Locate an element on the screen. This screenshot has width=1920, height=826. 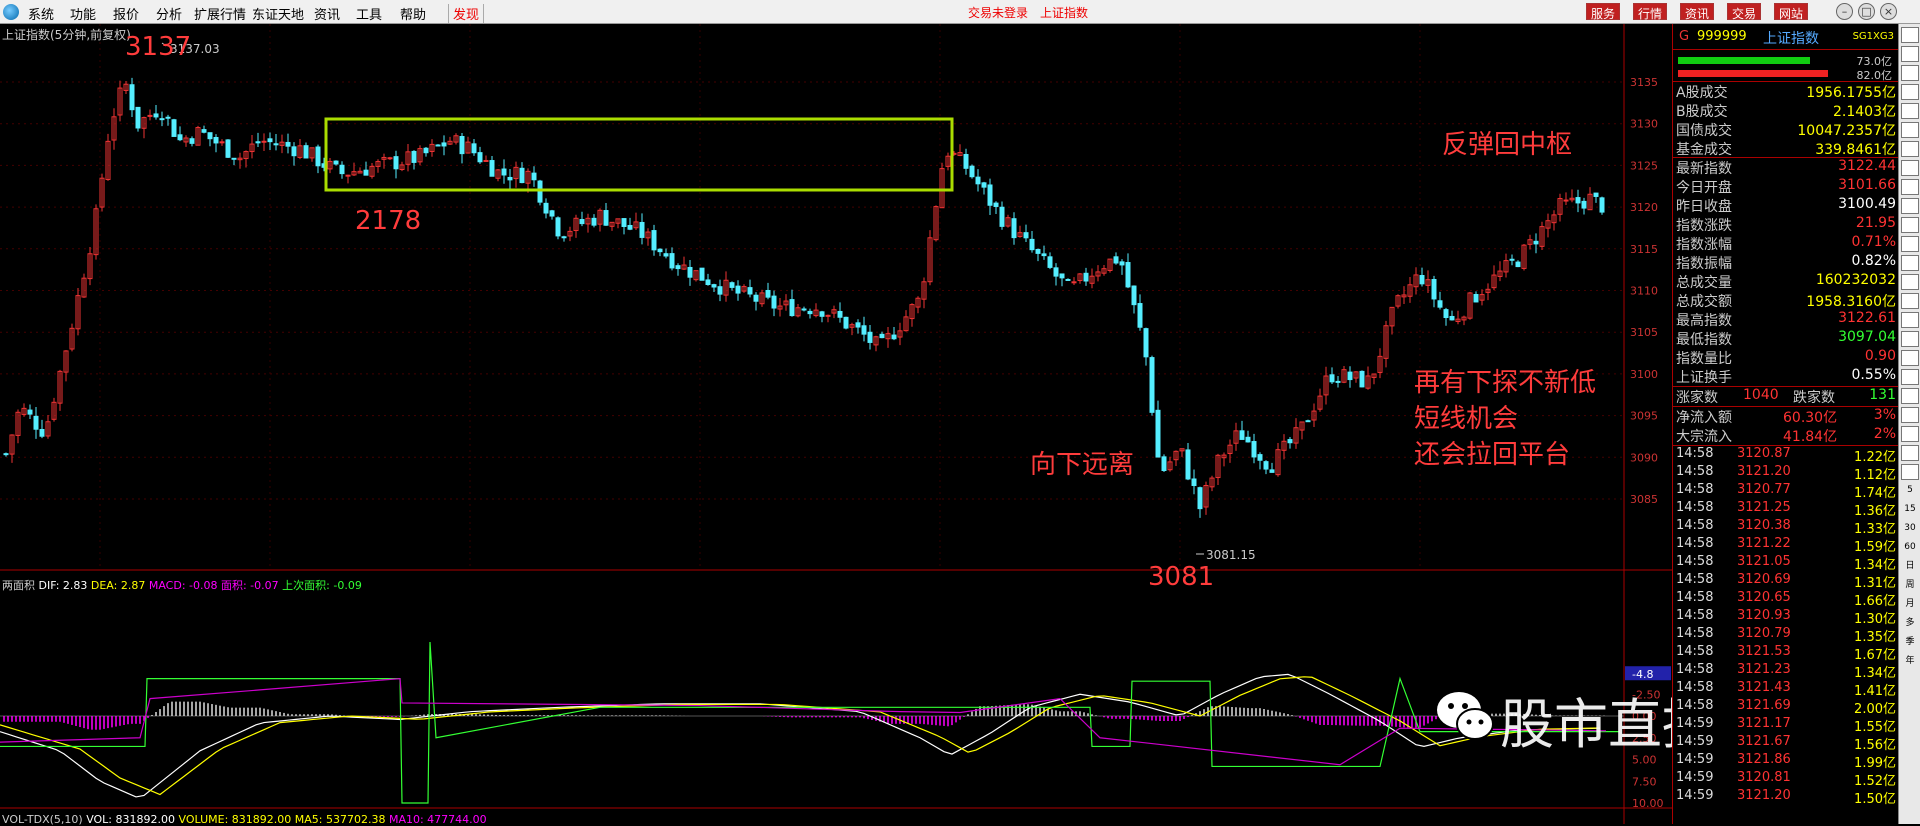
tick-row: 14:58 3121.69 2.00亿 is located at coordinates (1786, 707).